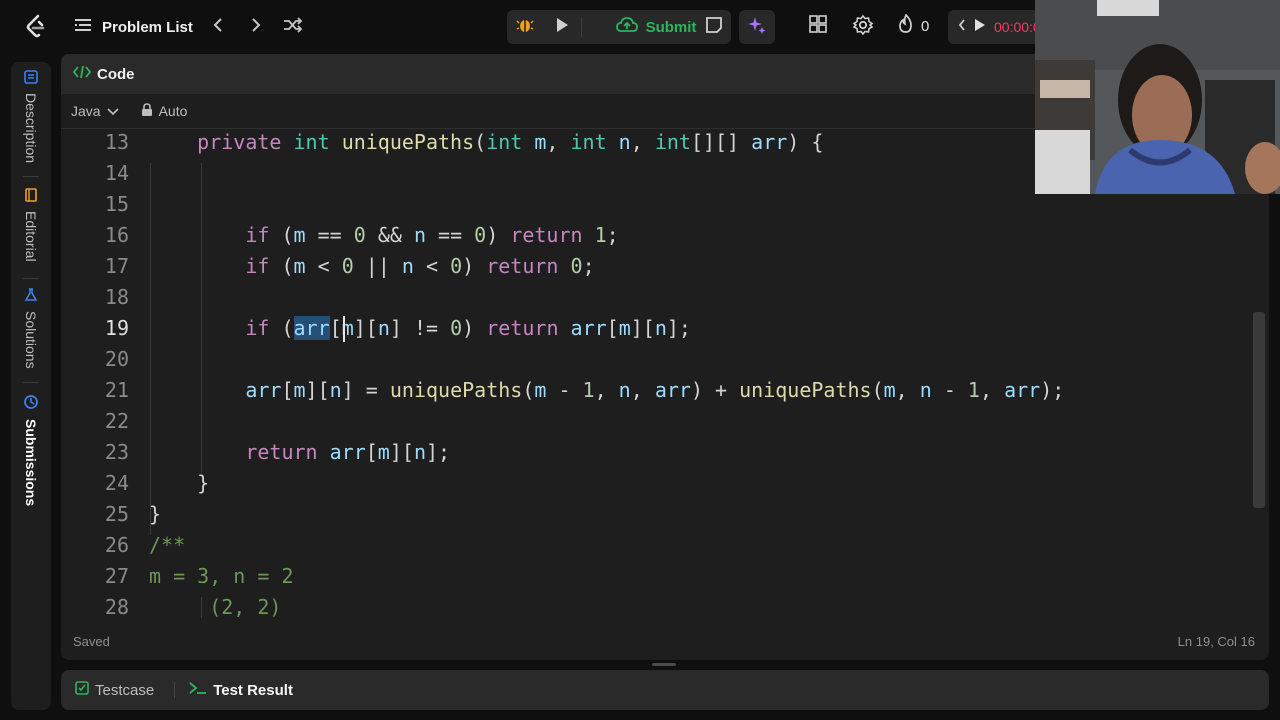 This screenshot has height=720, width=1280. I want to click on terminal-icon, so click(198, 690).